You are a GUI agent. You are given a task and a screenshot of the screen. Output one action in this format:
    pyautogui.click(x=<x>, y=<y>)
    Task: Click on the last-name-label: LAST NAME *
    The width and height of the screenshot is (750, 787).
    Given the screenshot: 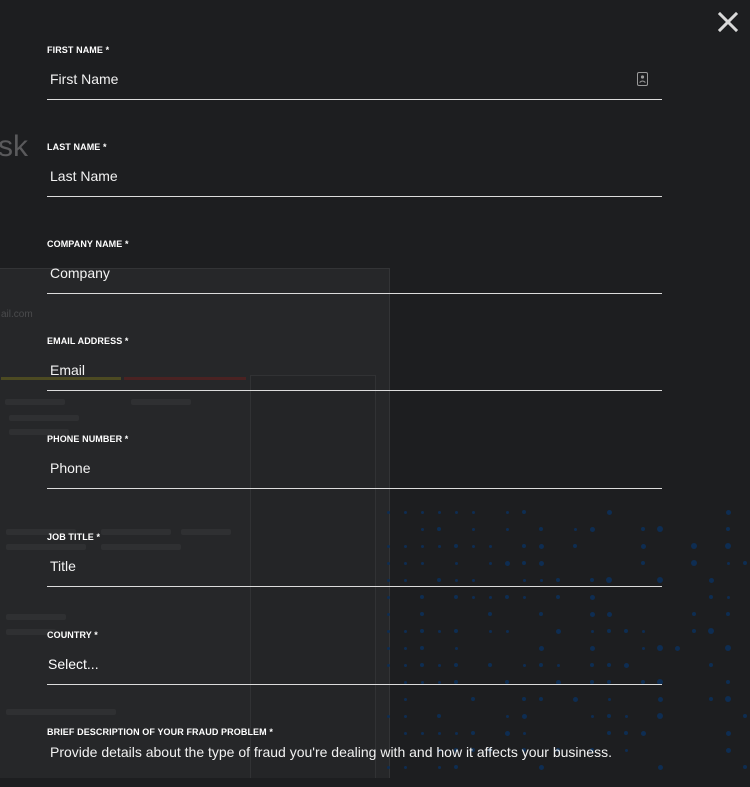 What is the action you would take?
    pyautogui.click(x=77, y=147)
    